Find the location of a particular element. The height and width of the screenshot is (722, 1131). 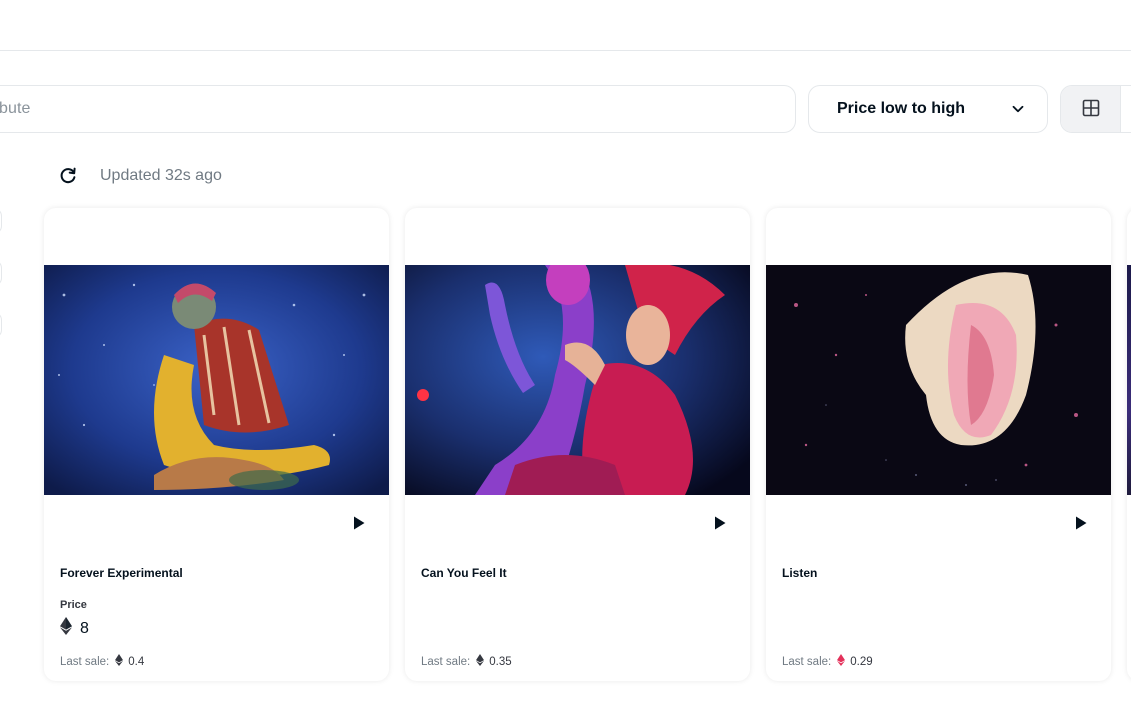

last-sale-value: 0.35 is located at coordinates (500, 661).